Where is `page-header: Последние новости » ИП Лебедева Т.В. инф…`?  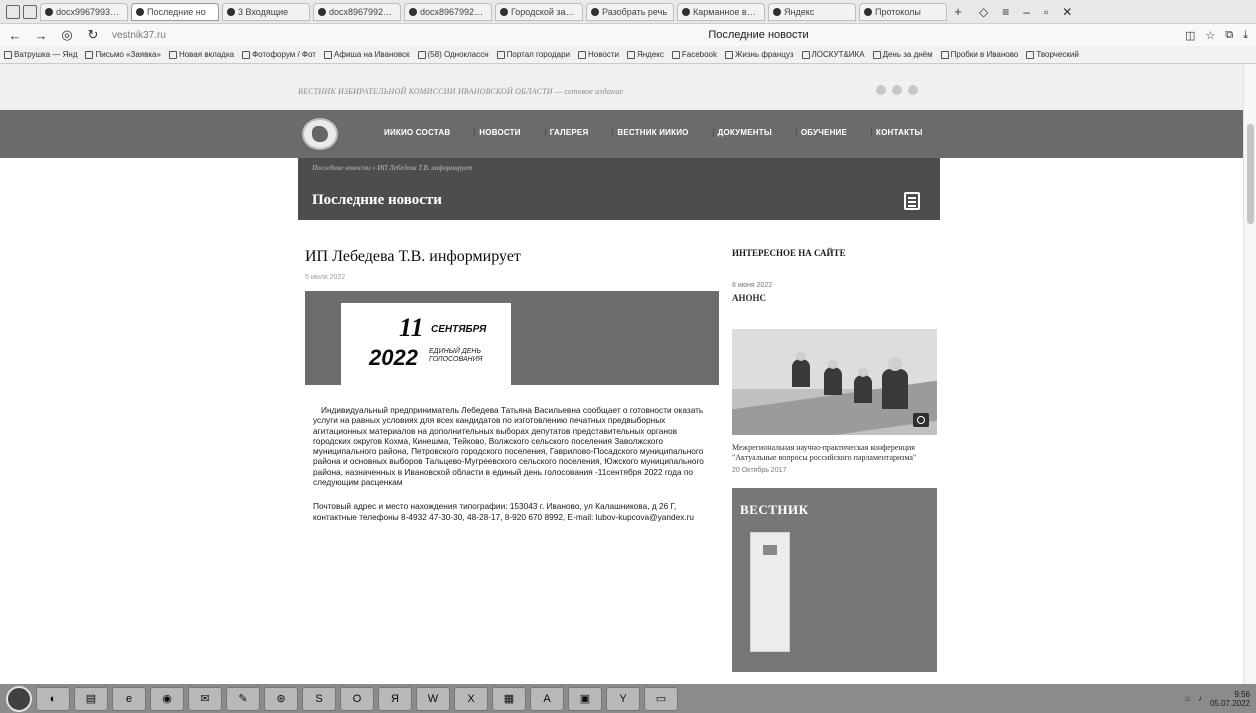
page-header: Последние новости » ИП Лебедева Т.В. инф… is located at coordinates (619, 189).